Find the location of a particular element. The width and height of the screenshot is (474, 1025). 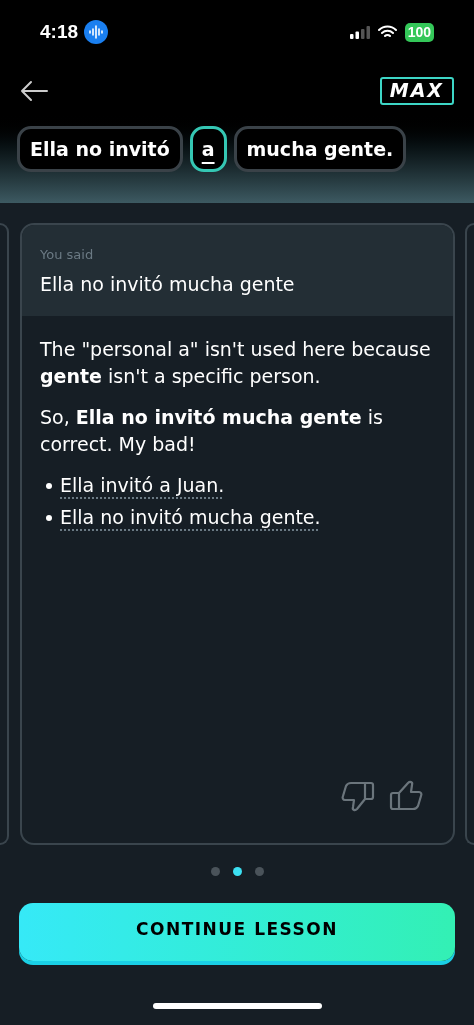

transcript-text: Ella no invitó mucha gente is located at coordinates (168, 284).